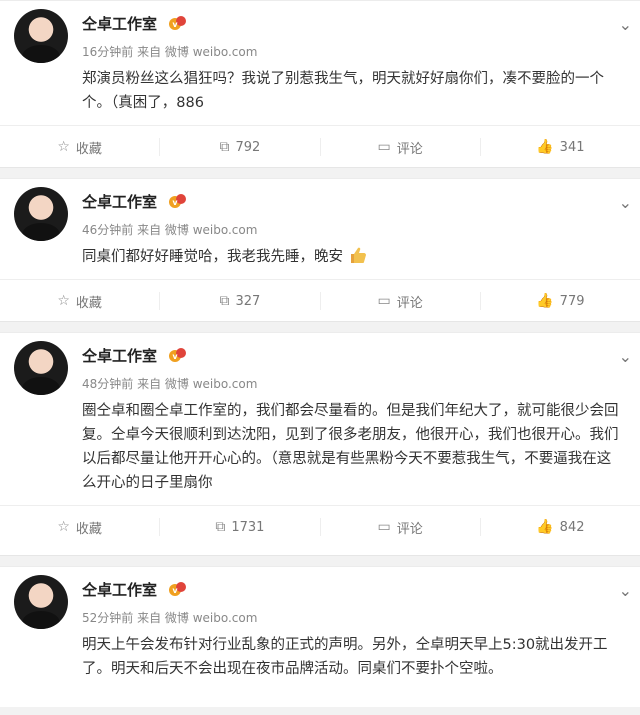  What do you see at coordinates (572, 301) in the screenshot?
I see `like-count: 779` at bounding box center [572, 301].